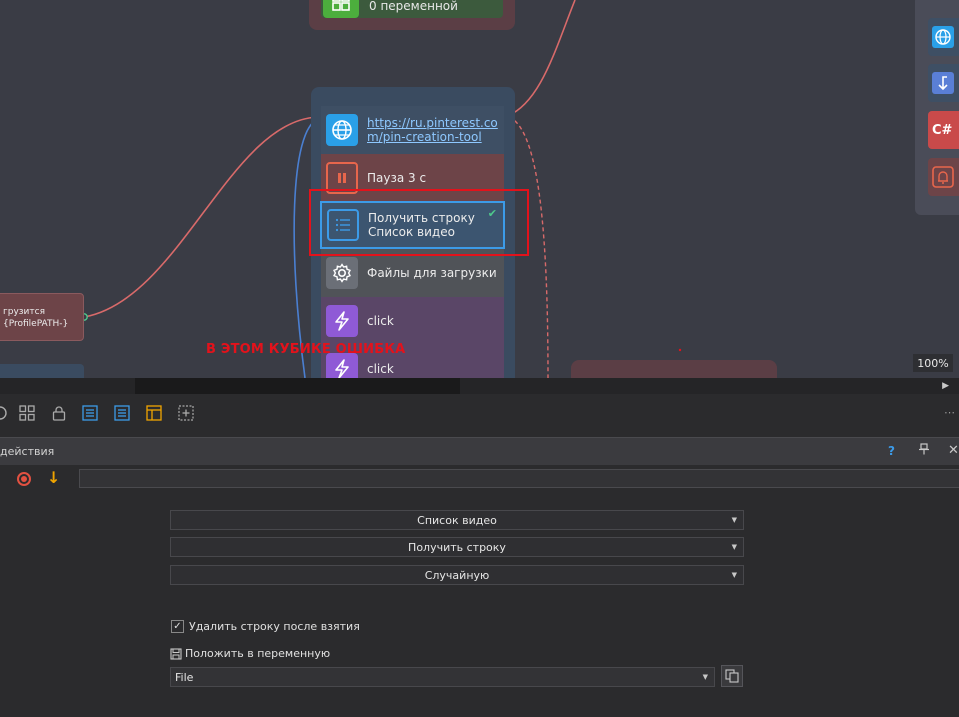 The height and width of the screenshot is (717, 959). I want to click on properties-panel-header: действия ? ✕, so click(479, 451).